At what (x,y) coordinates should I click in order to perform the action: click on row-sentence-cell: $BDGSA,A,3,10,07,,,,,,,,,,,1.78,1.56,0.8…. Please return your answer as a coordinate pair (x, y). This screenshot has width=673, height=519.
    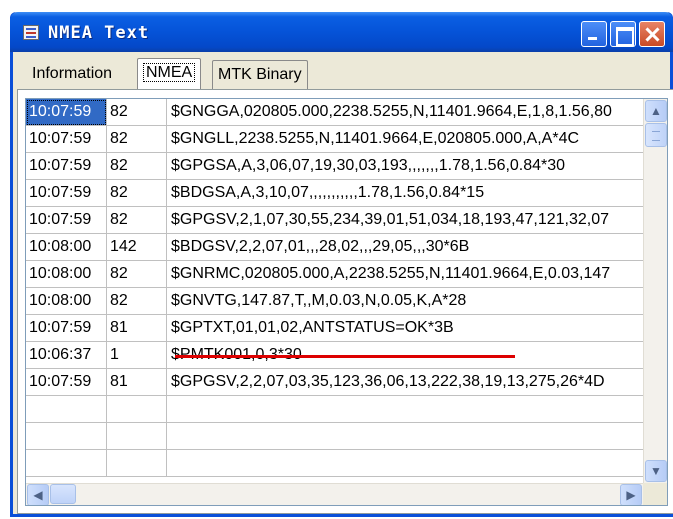
    Looking at the image, I should click on (405, 193).